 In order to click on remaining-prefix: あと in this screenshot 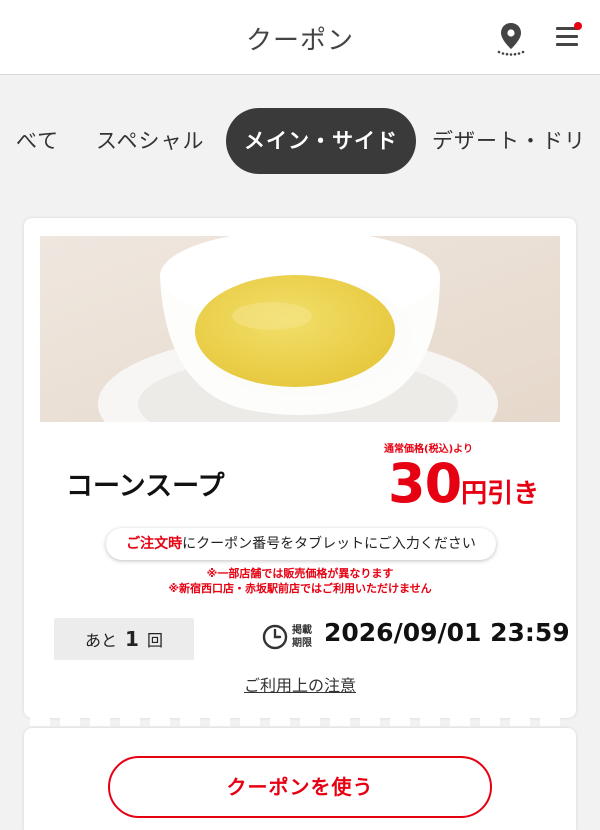, I will do `click(101, 640)`.